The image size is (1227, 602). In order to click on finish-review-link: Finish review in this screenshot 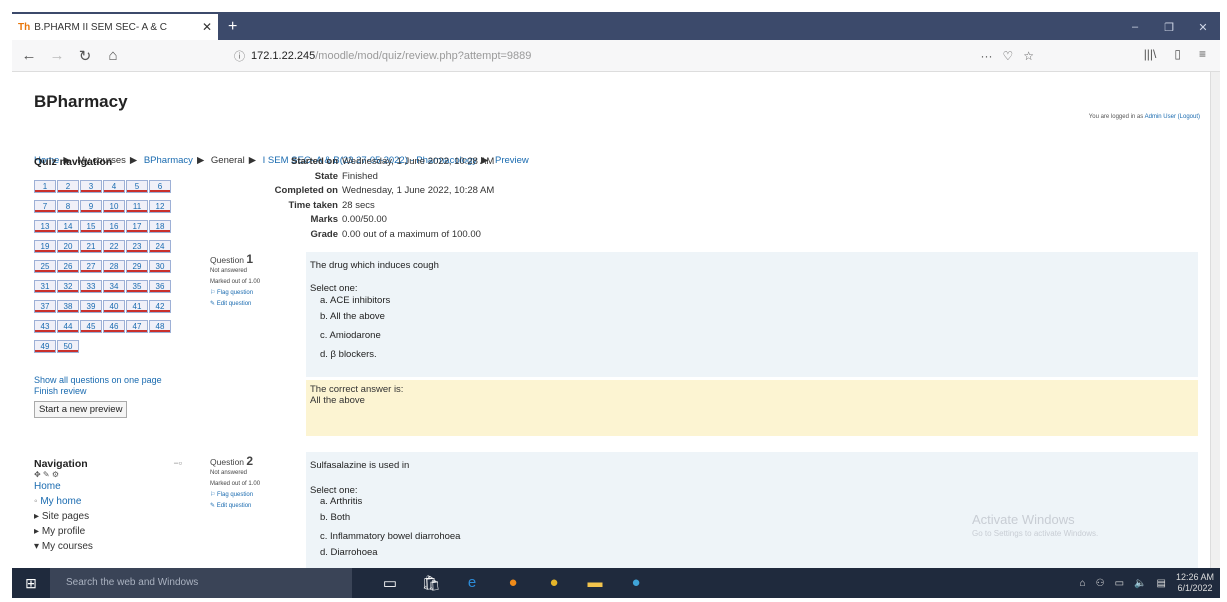, I will do `click(104, 391)`.